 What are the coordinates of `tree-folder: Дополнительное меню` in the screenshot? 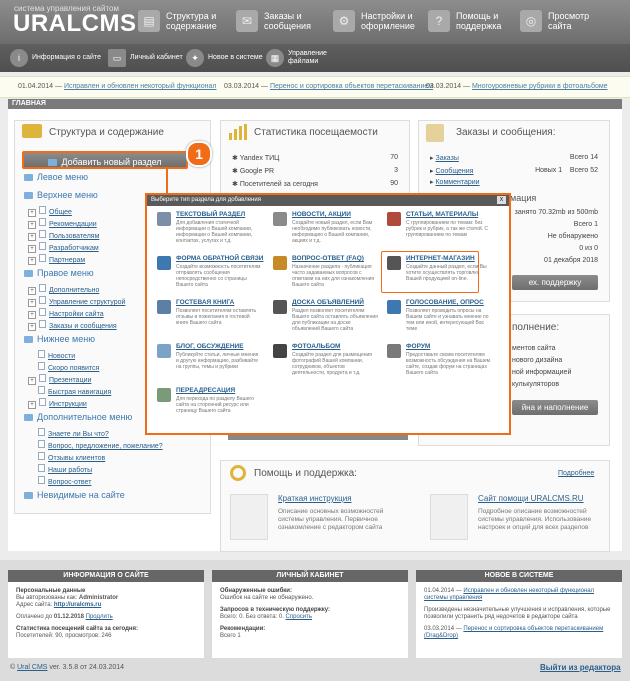 It's located at (78, 417).